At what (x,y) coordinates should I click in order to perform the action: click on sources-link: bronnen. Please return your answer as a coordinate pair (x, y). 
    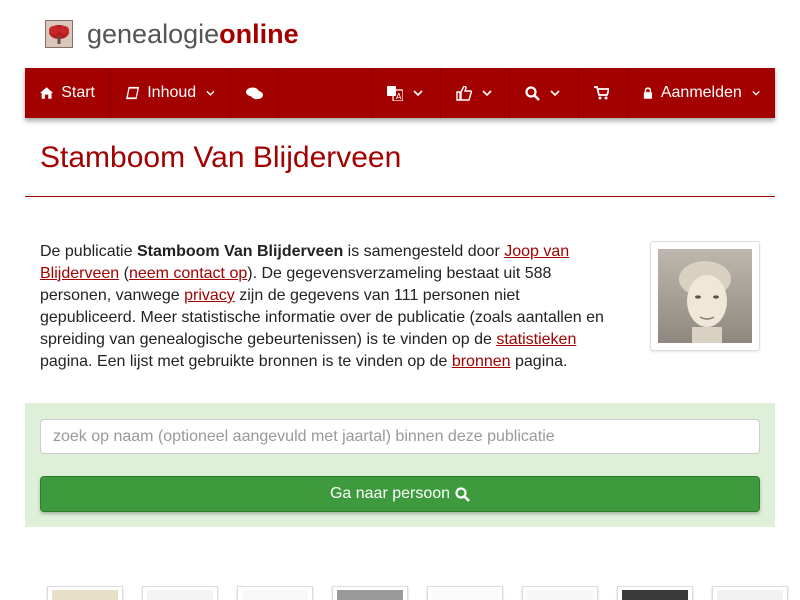
    Looking at the image, I should click on (481, 361).